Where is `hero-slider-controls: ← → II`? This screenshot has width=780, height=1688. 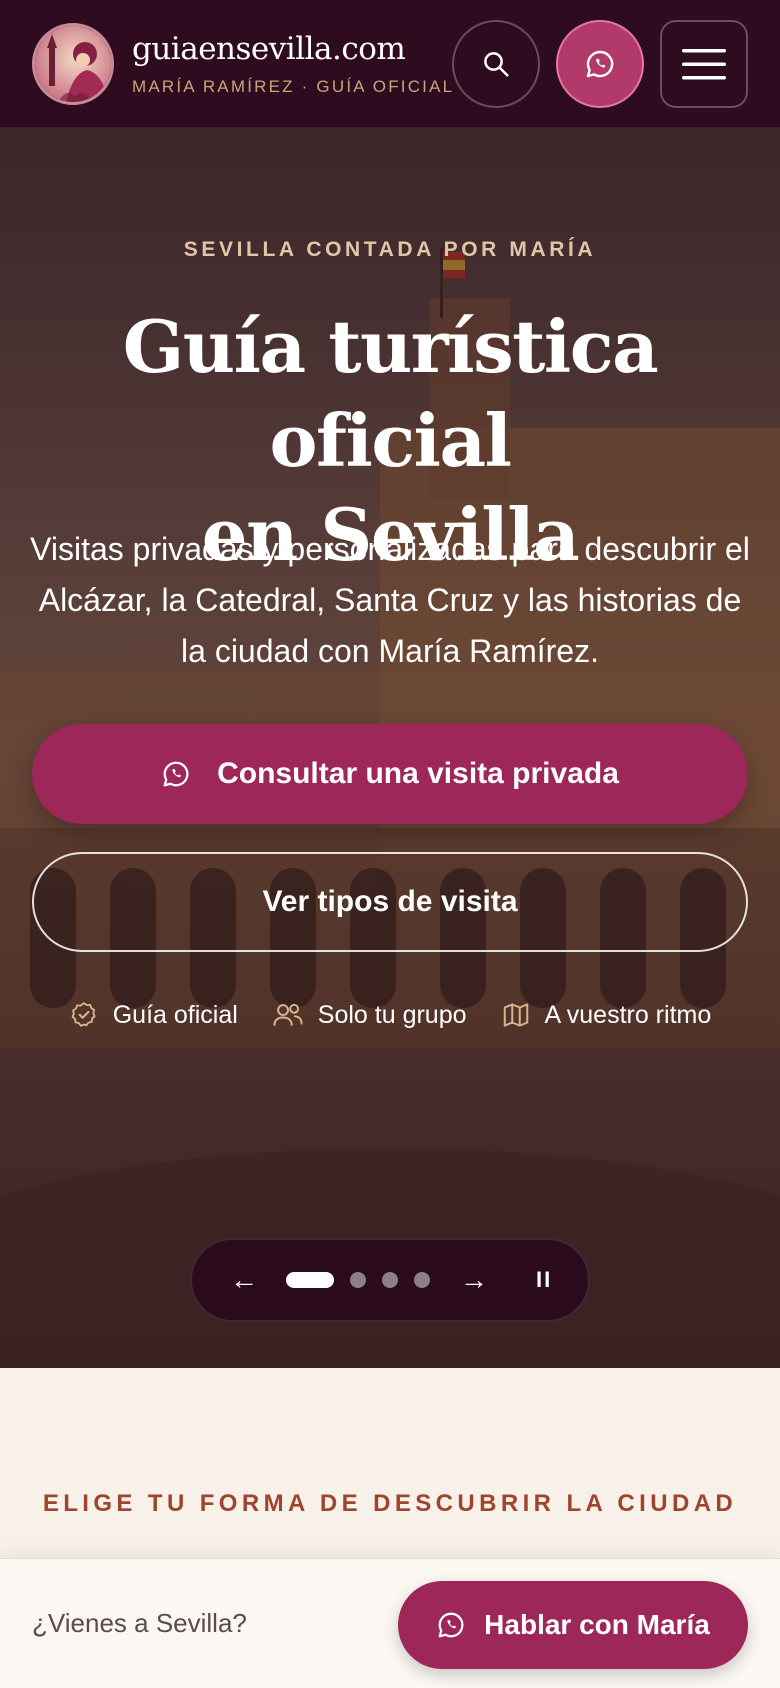
hero-slider-controls: ← → II is located at coordinates (390, 1280).